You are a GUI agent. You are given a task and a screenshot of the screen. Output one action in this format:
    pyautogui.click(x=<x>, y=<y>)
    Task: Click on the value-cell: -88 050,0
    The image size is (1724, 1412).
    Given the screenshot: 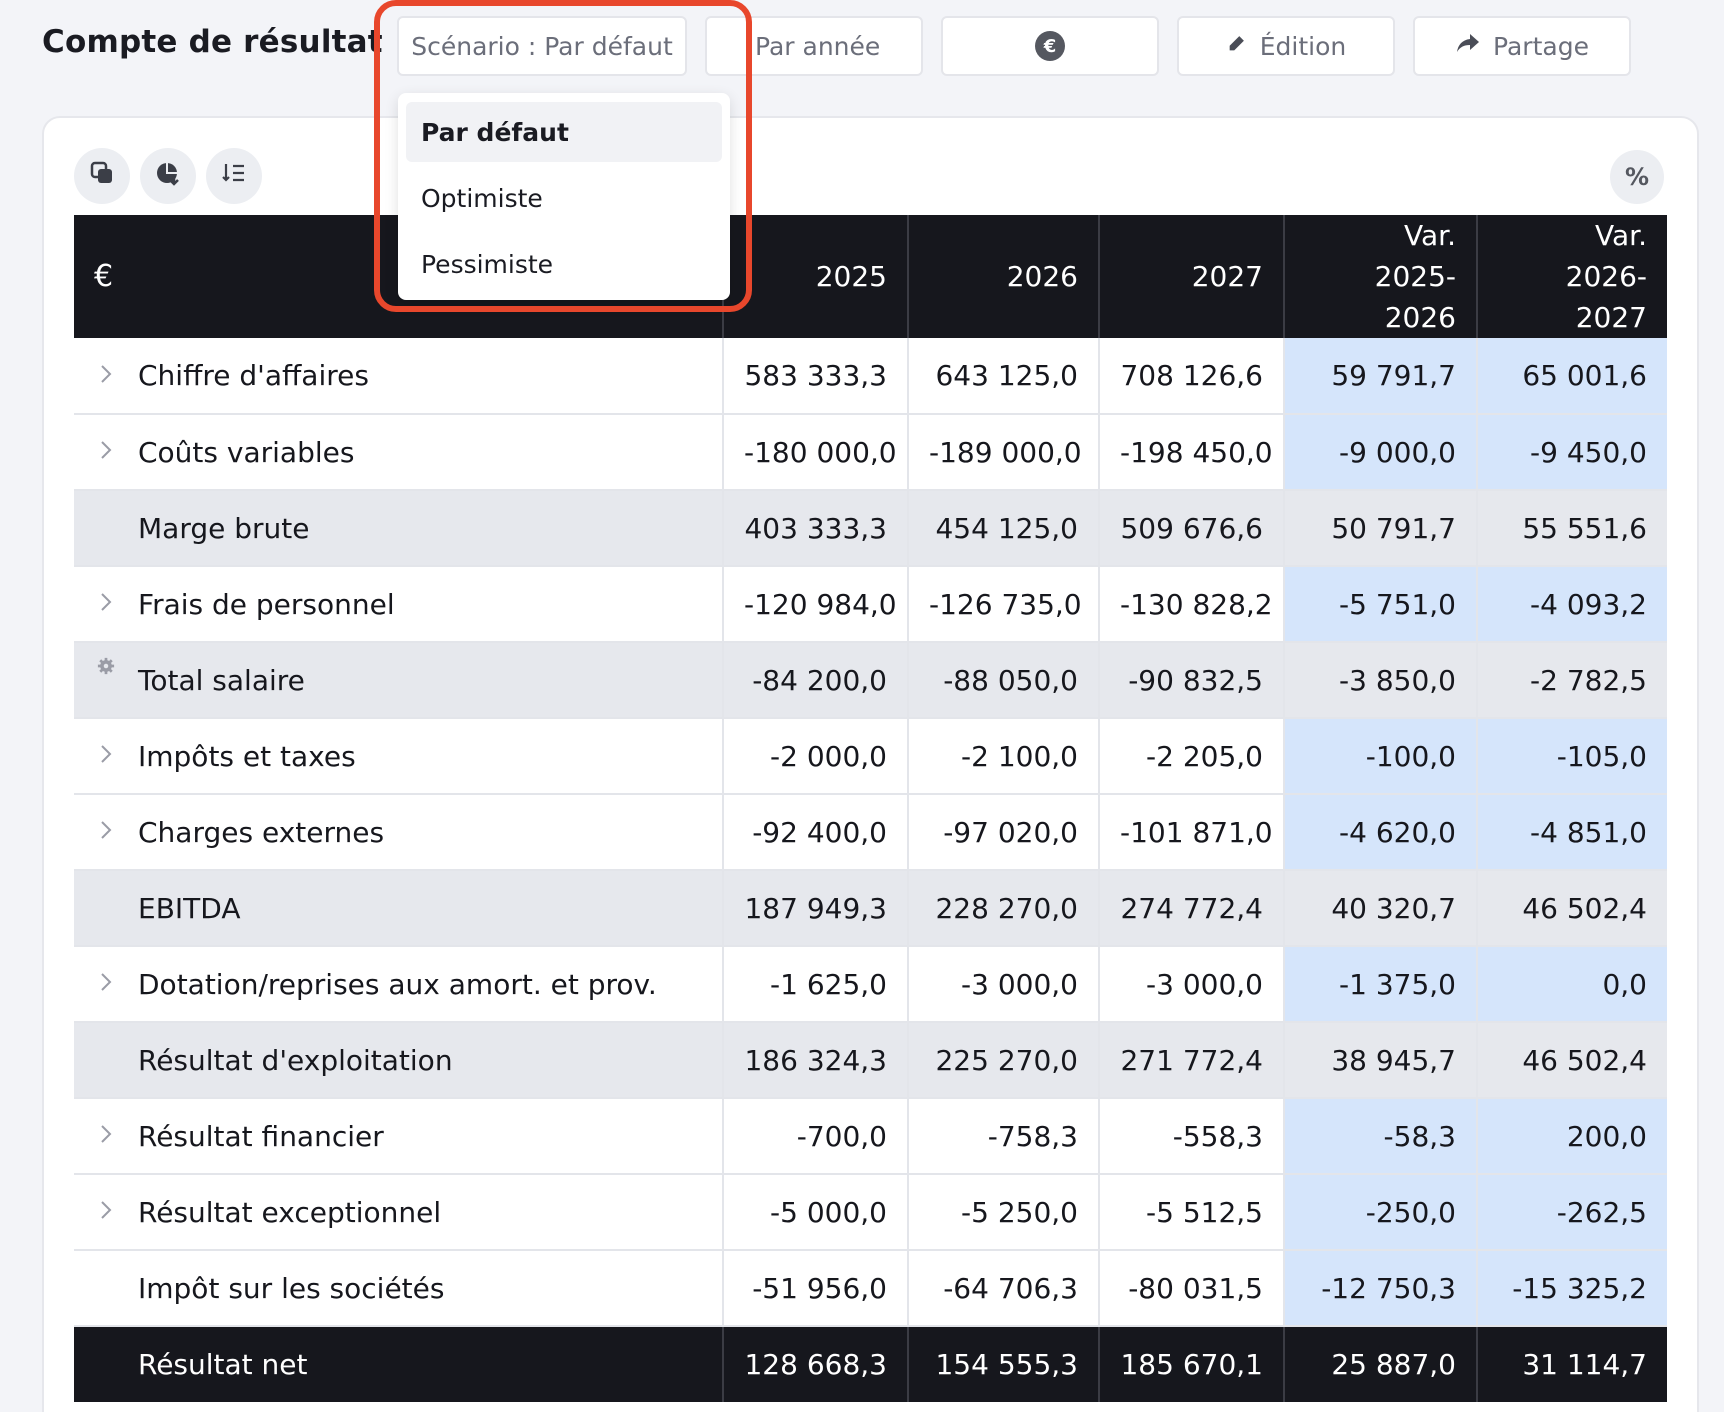 What is the action you would take?
    pyautogui.click(x=1004, y=680)
    